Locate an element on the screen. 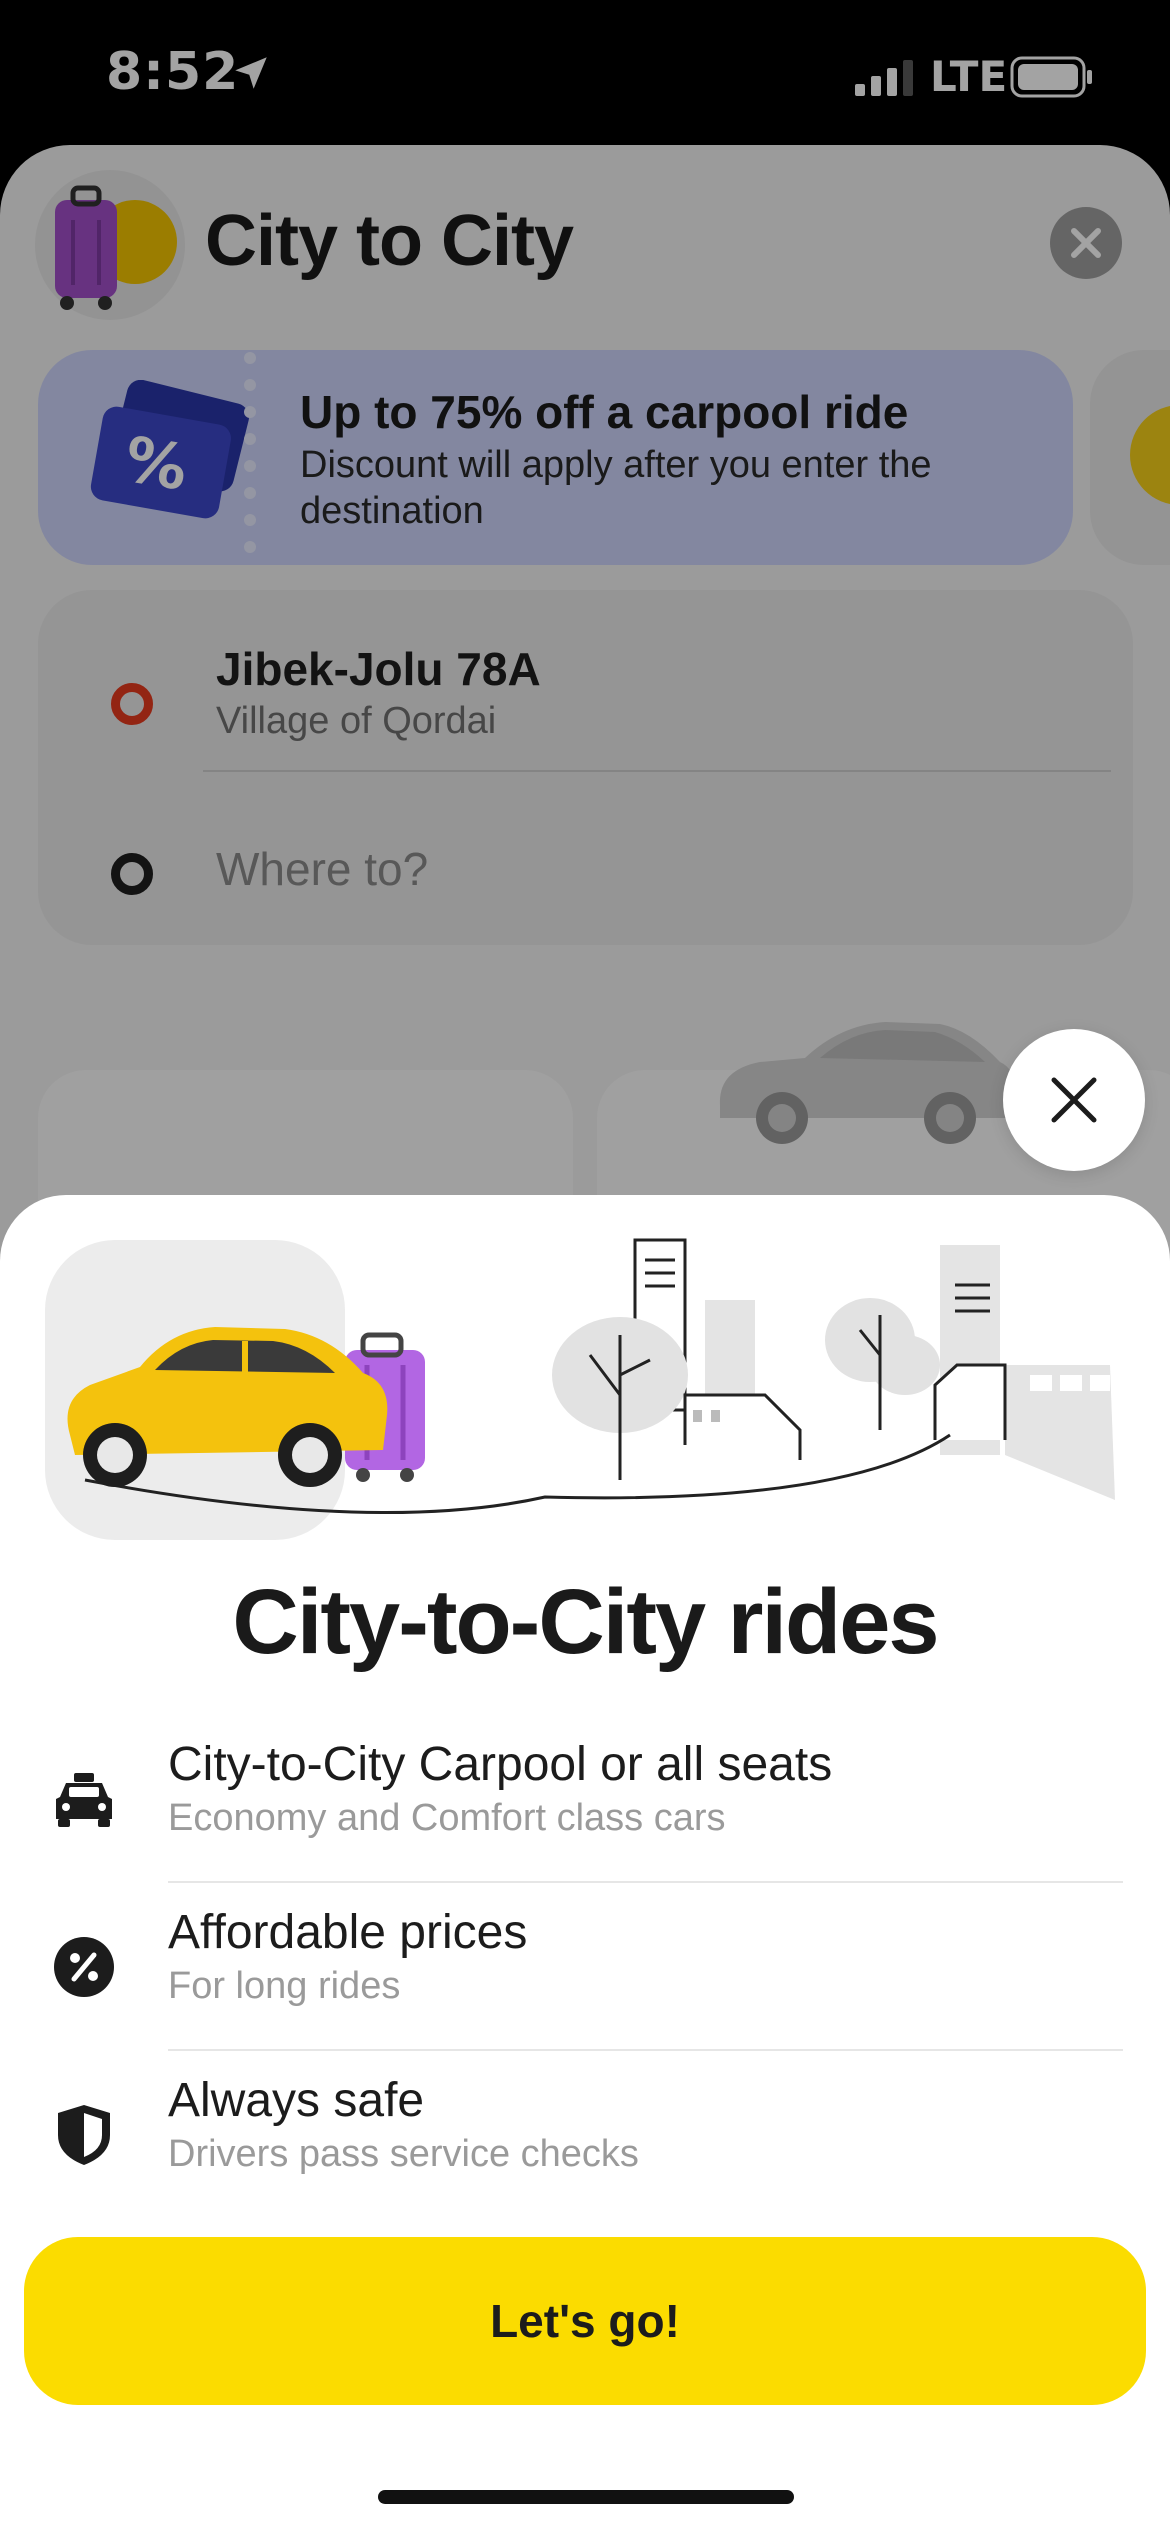  percent-icon is located at coordinates (84, 1967).